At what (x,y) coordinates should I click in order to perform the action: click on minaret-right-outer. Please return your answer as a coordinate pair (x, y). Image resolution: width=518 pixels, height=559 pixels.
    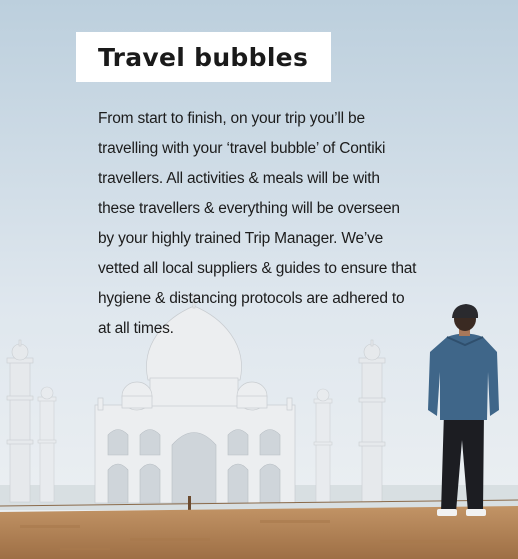
    Looking at the image, I should click on (372, 421).